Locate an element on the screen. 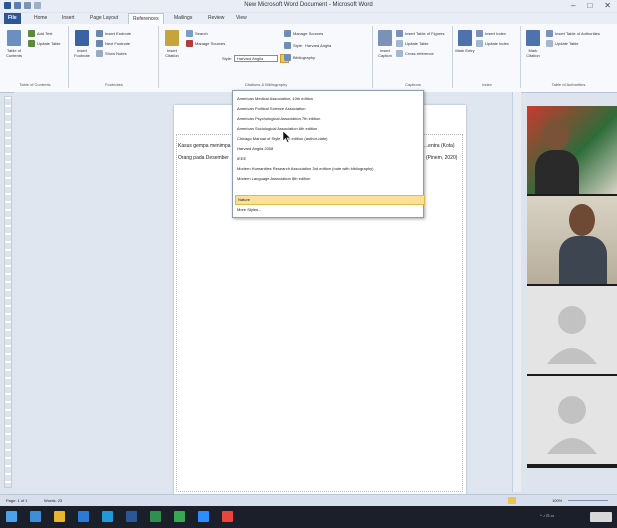  tab-mailings: Mailings is located at coordinates (183, 18).